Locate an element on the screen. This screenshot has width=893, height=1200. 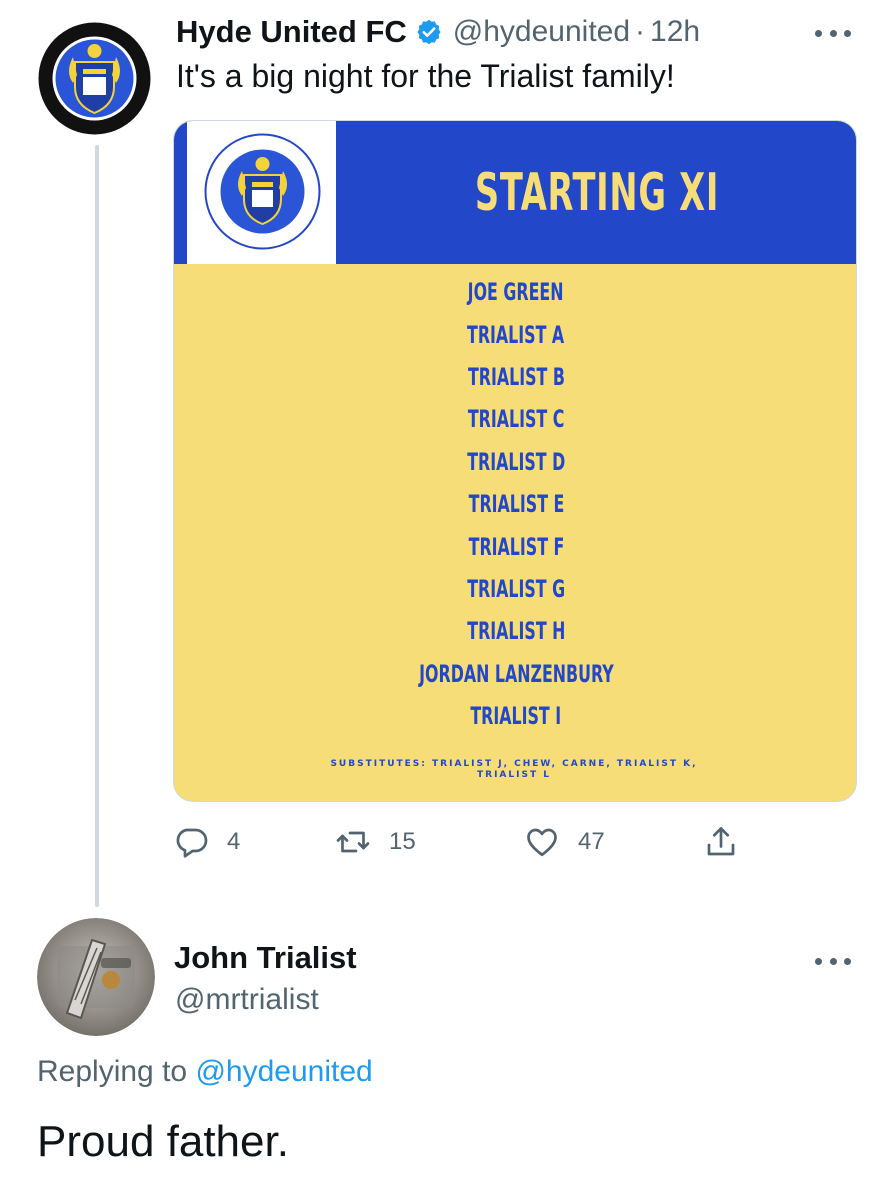
lineup-player: TRIALIST A is located at coordinates (516, 334).